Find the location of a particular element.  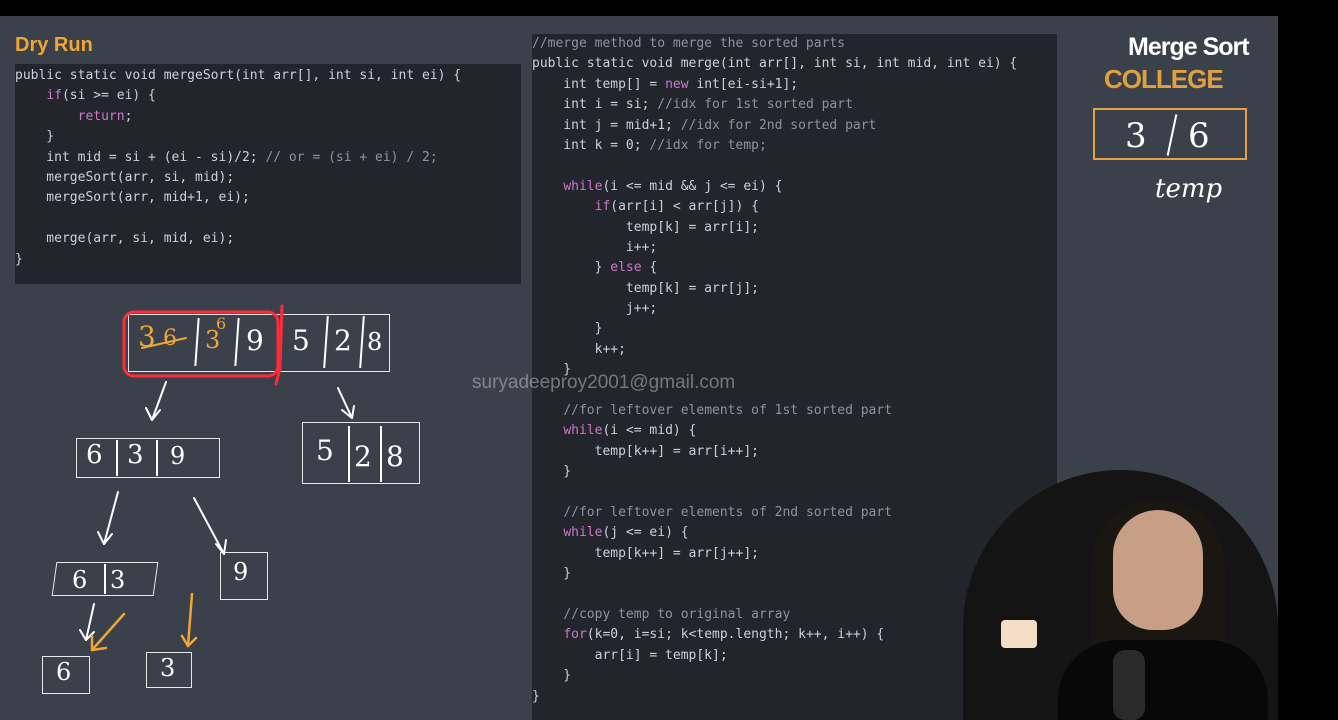

code-line: mergeSort(arr, si, mid); is located at coordinates (268, 178).